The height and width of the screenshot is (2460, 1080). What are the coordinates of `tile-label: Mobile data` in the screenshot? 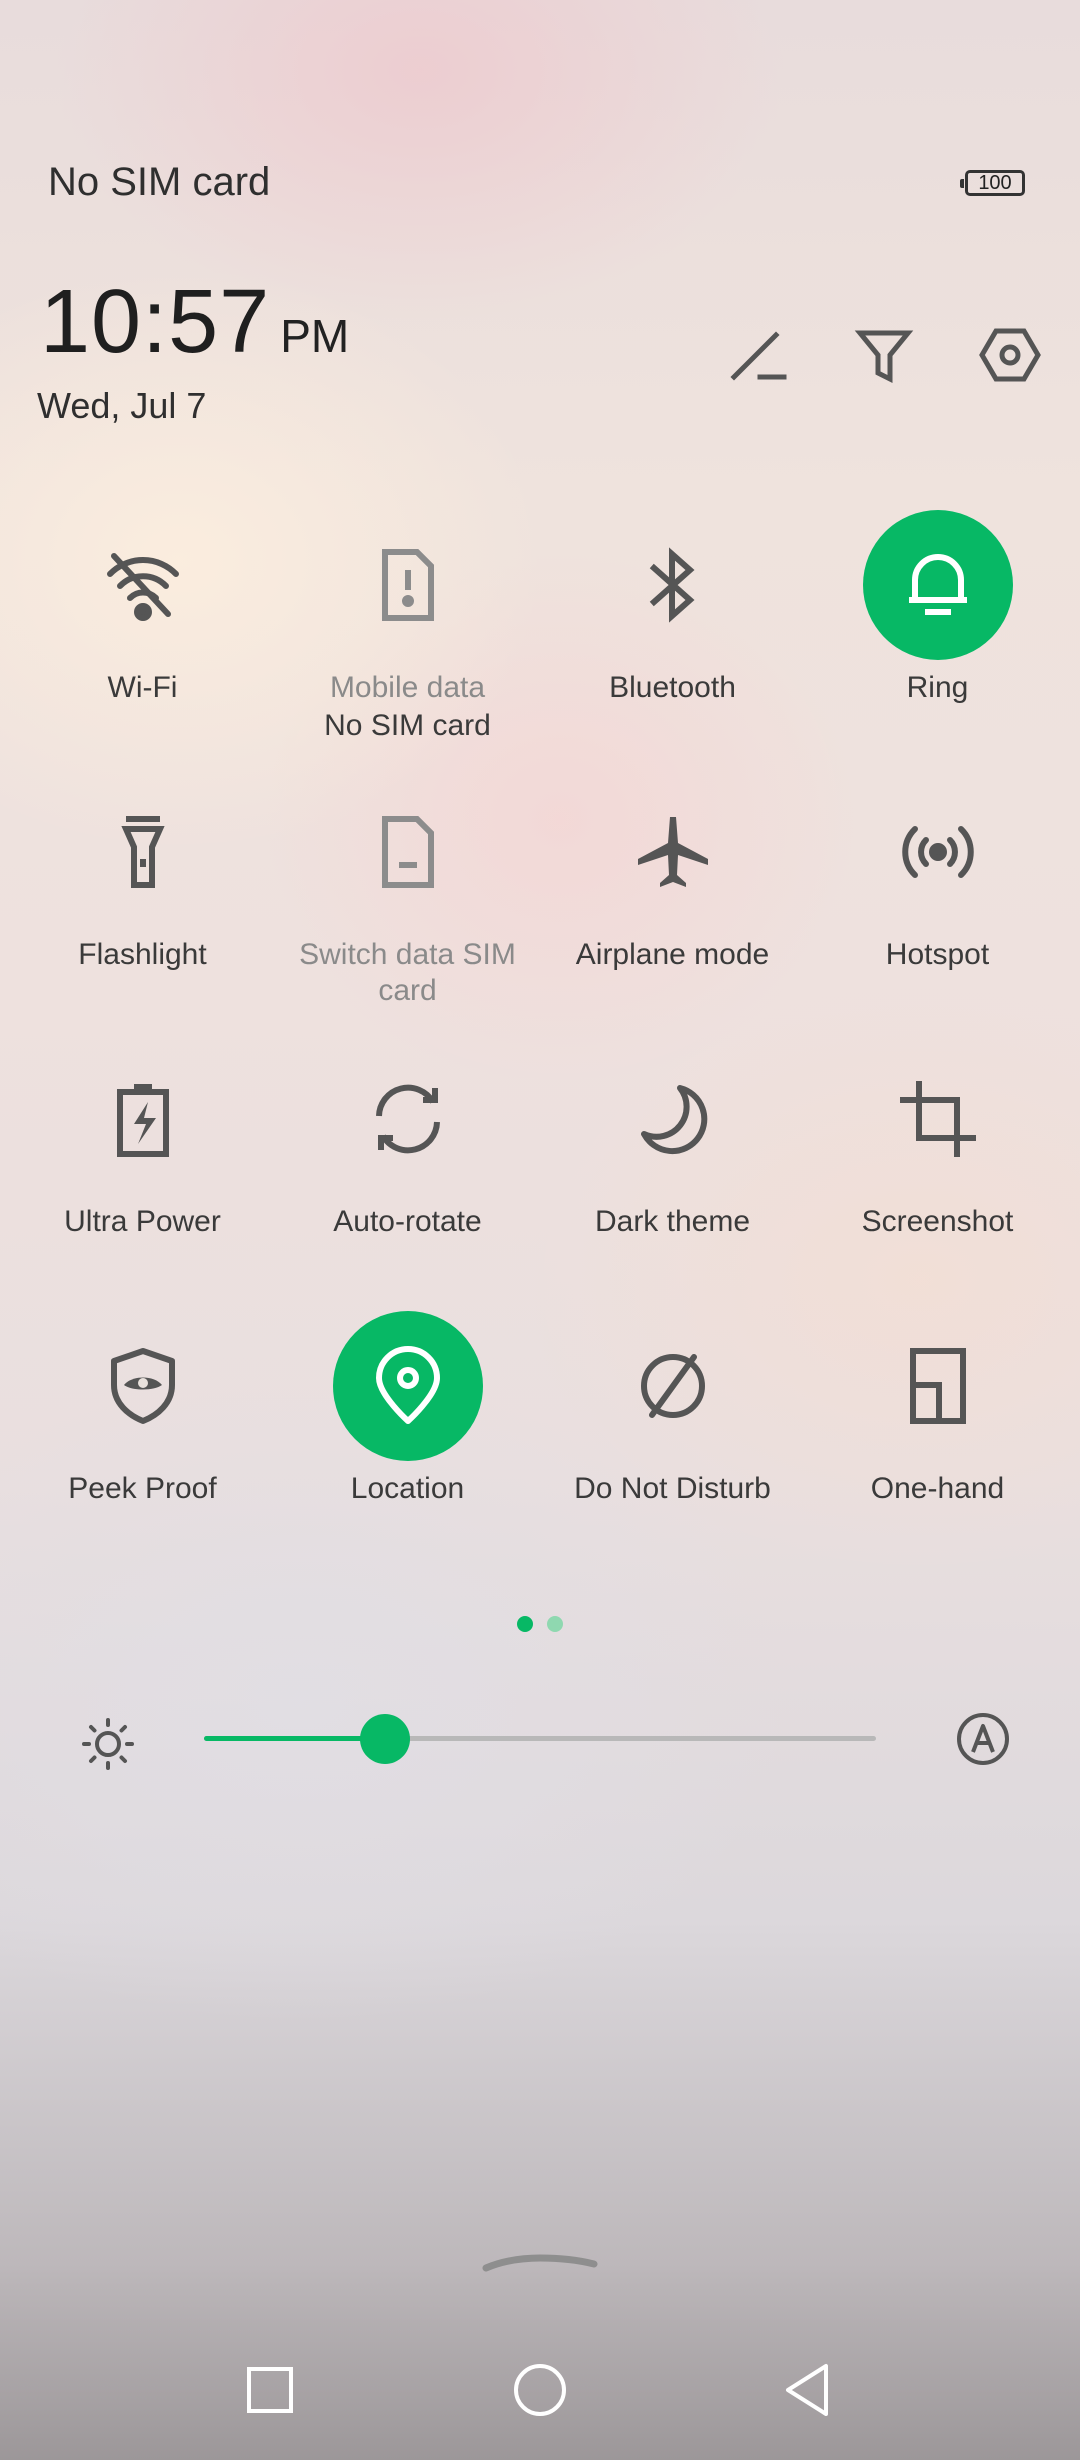 It's located at (407, 687).